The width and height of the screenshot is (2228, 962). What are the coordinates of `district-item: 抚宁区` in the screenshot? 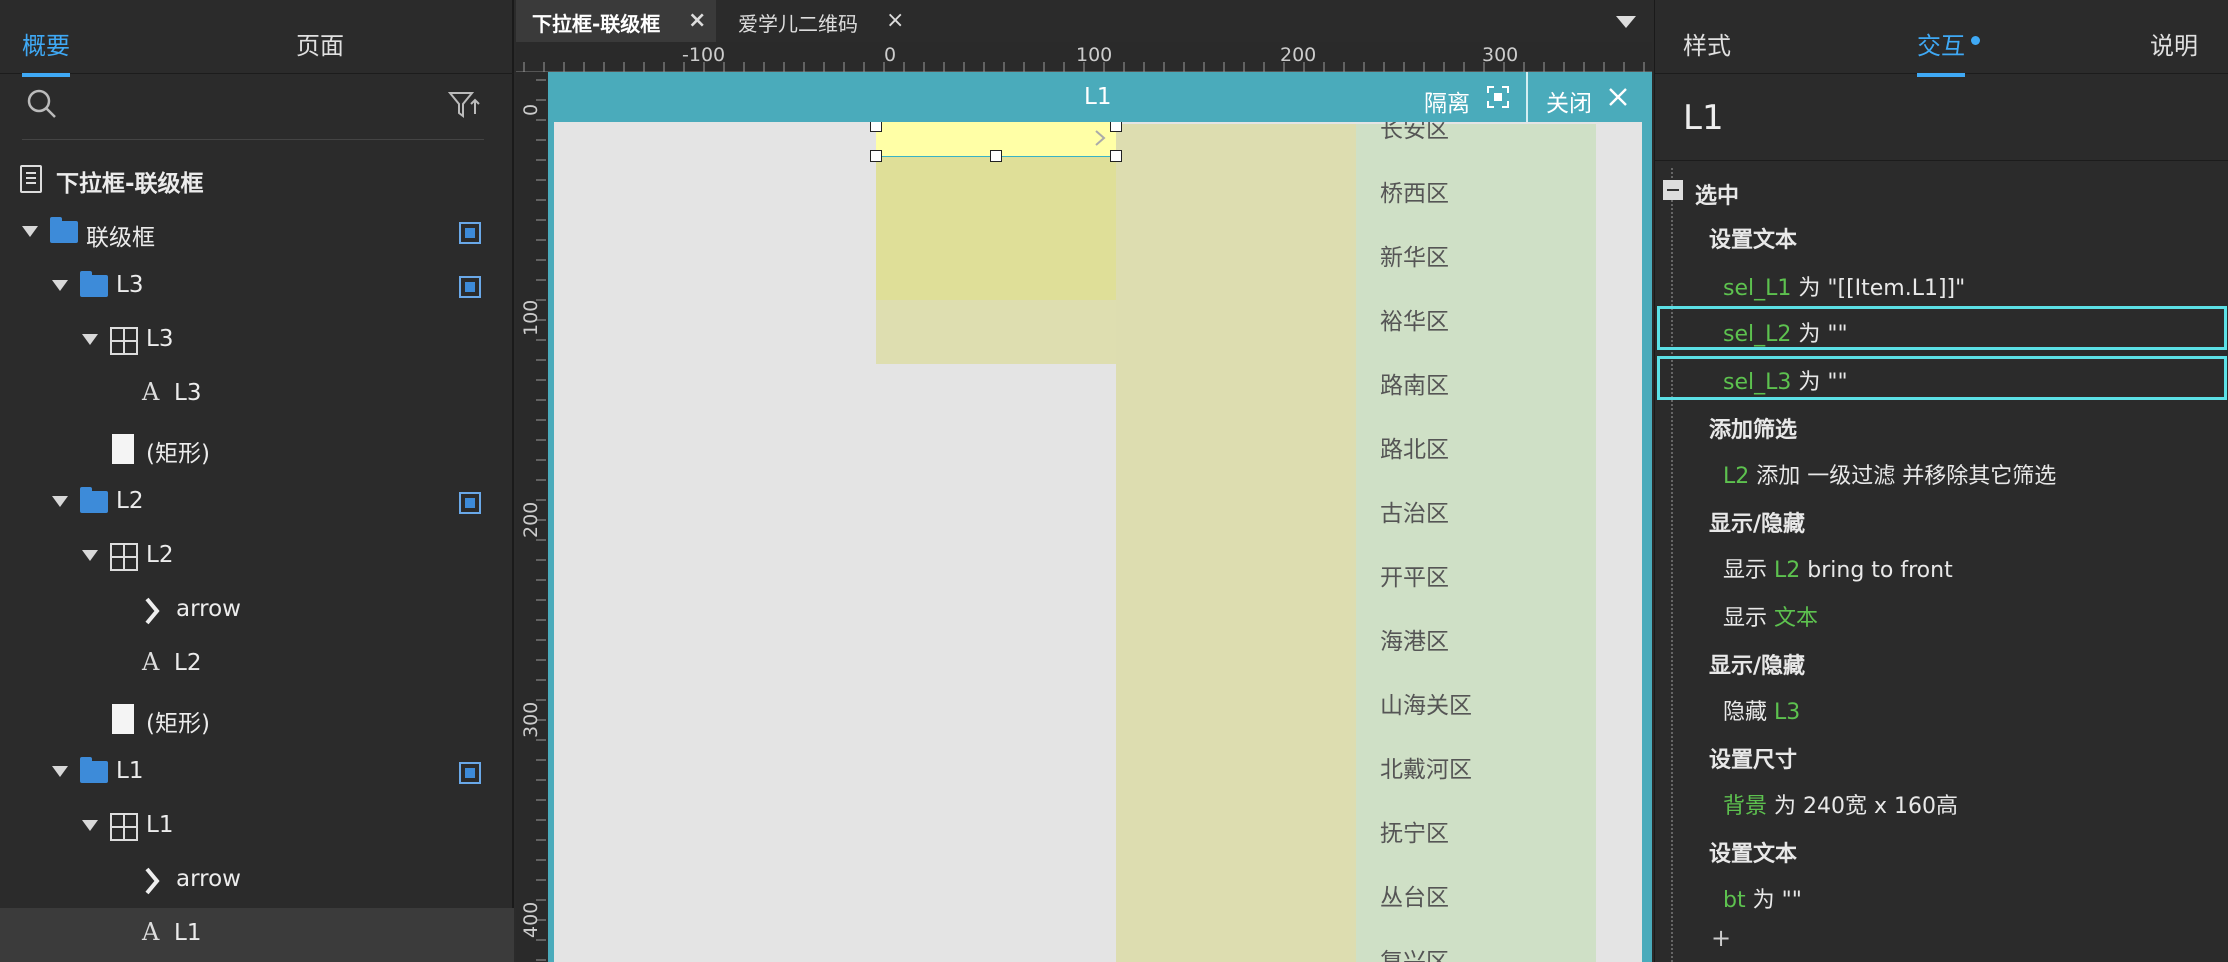 It's located at (1414, 831).